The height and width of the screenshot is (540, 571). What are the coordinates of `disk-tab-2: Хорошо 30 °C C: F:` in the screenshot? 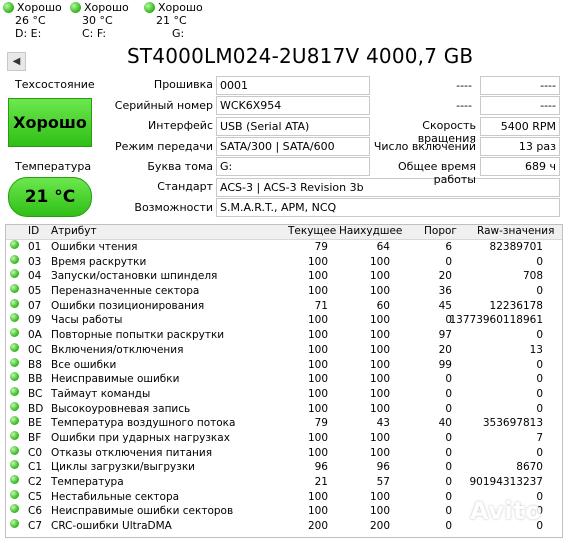 It's located at (99, 20).